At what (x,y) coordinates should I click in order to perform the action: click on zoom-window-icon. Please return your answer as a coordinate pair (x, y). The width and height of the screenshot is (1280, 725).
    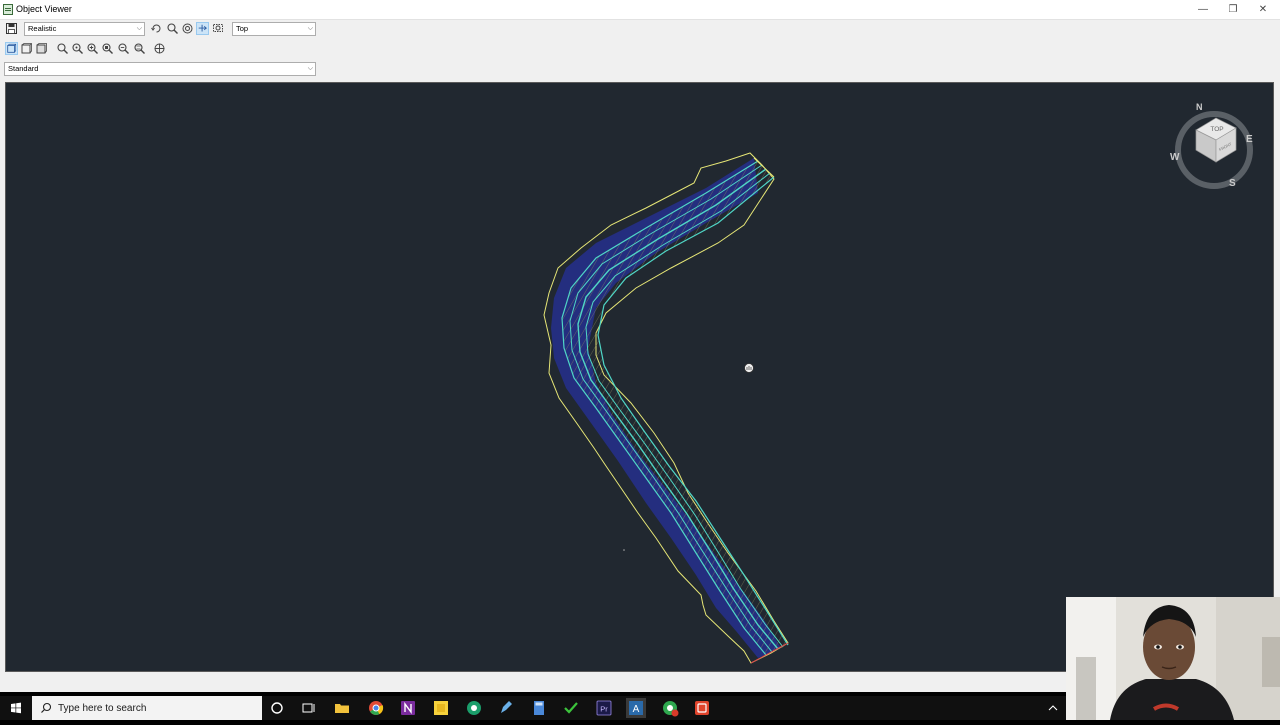
    Looking at the image, I should click on (218, 28).